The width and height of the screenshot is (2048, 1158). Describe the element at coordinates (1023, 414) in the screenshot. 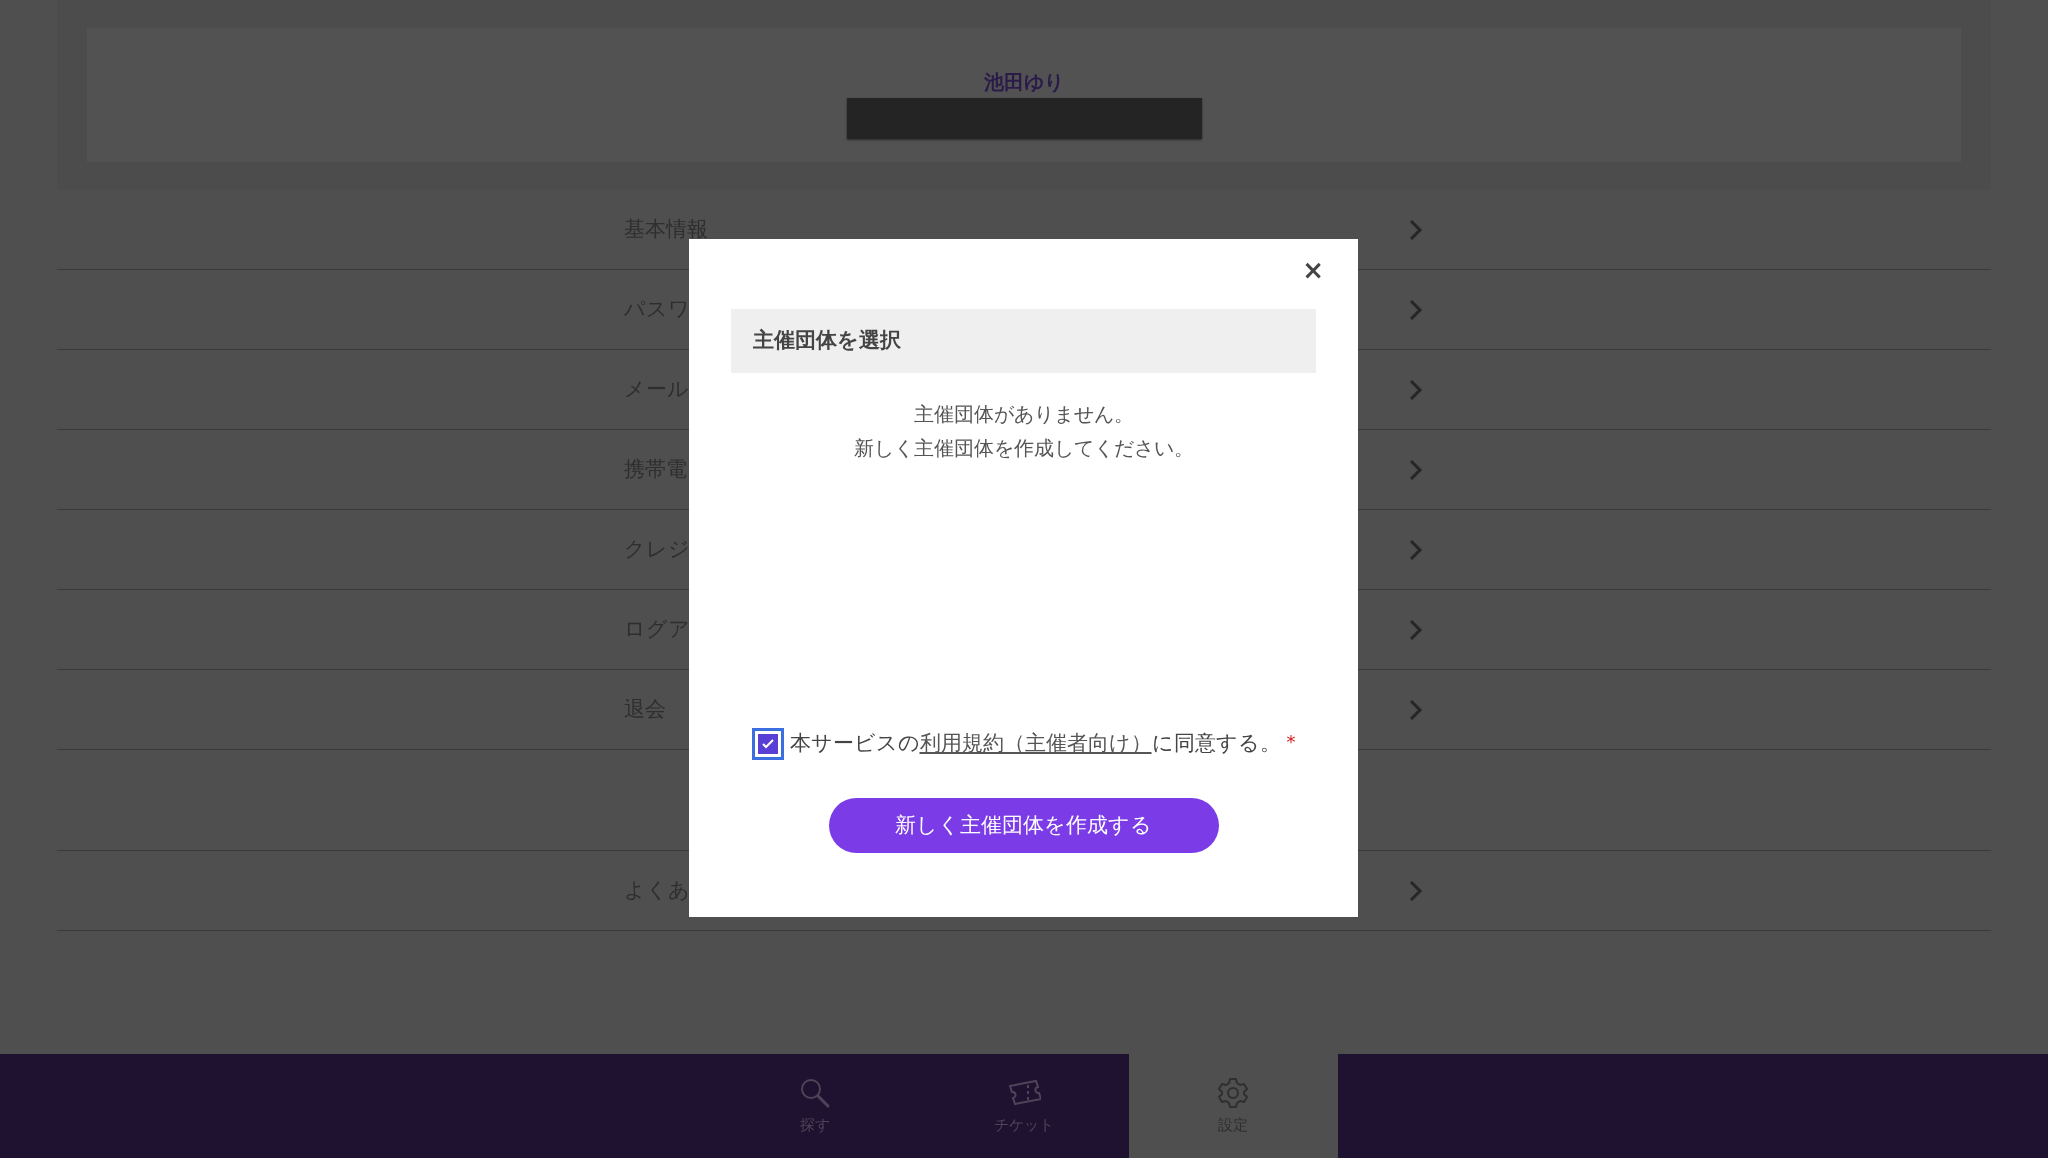

I see `message-text: 主催団体がありません。` at that location.